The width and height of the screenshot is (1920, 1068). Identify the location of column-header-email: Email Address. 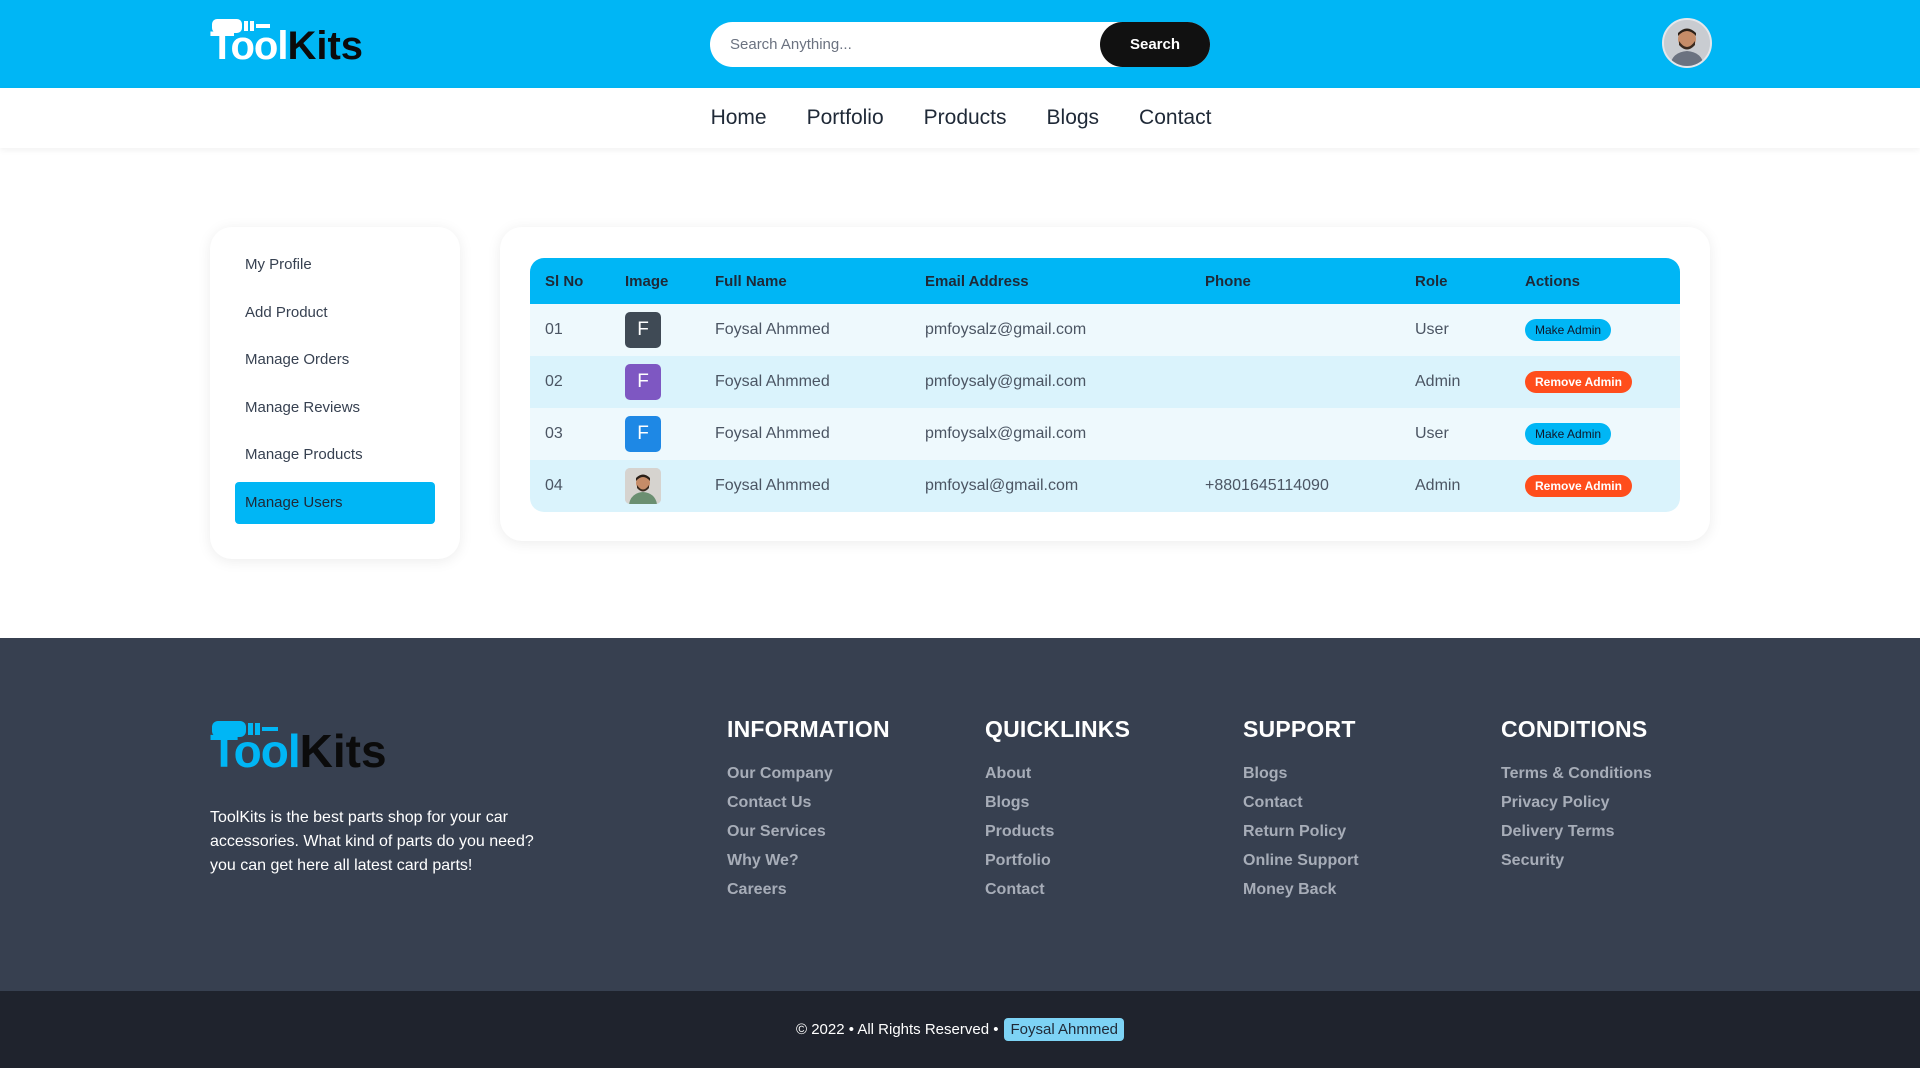
(1050, 281).